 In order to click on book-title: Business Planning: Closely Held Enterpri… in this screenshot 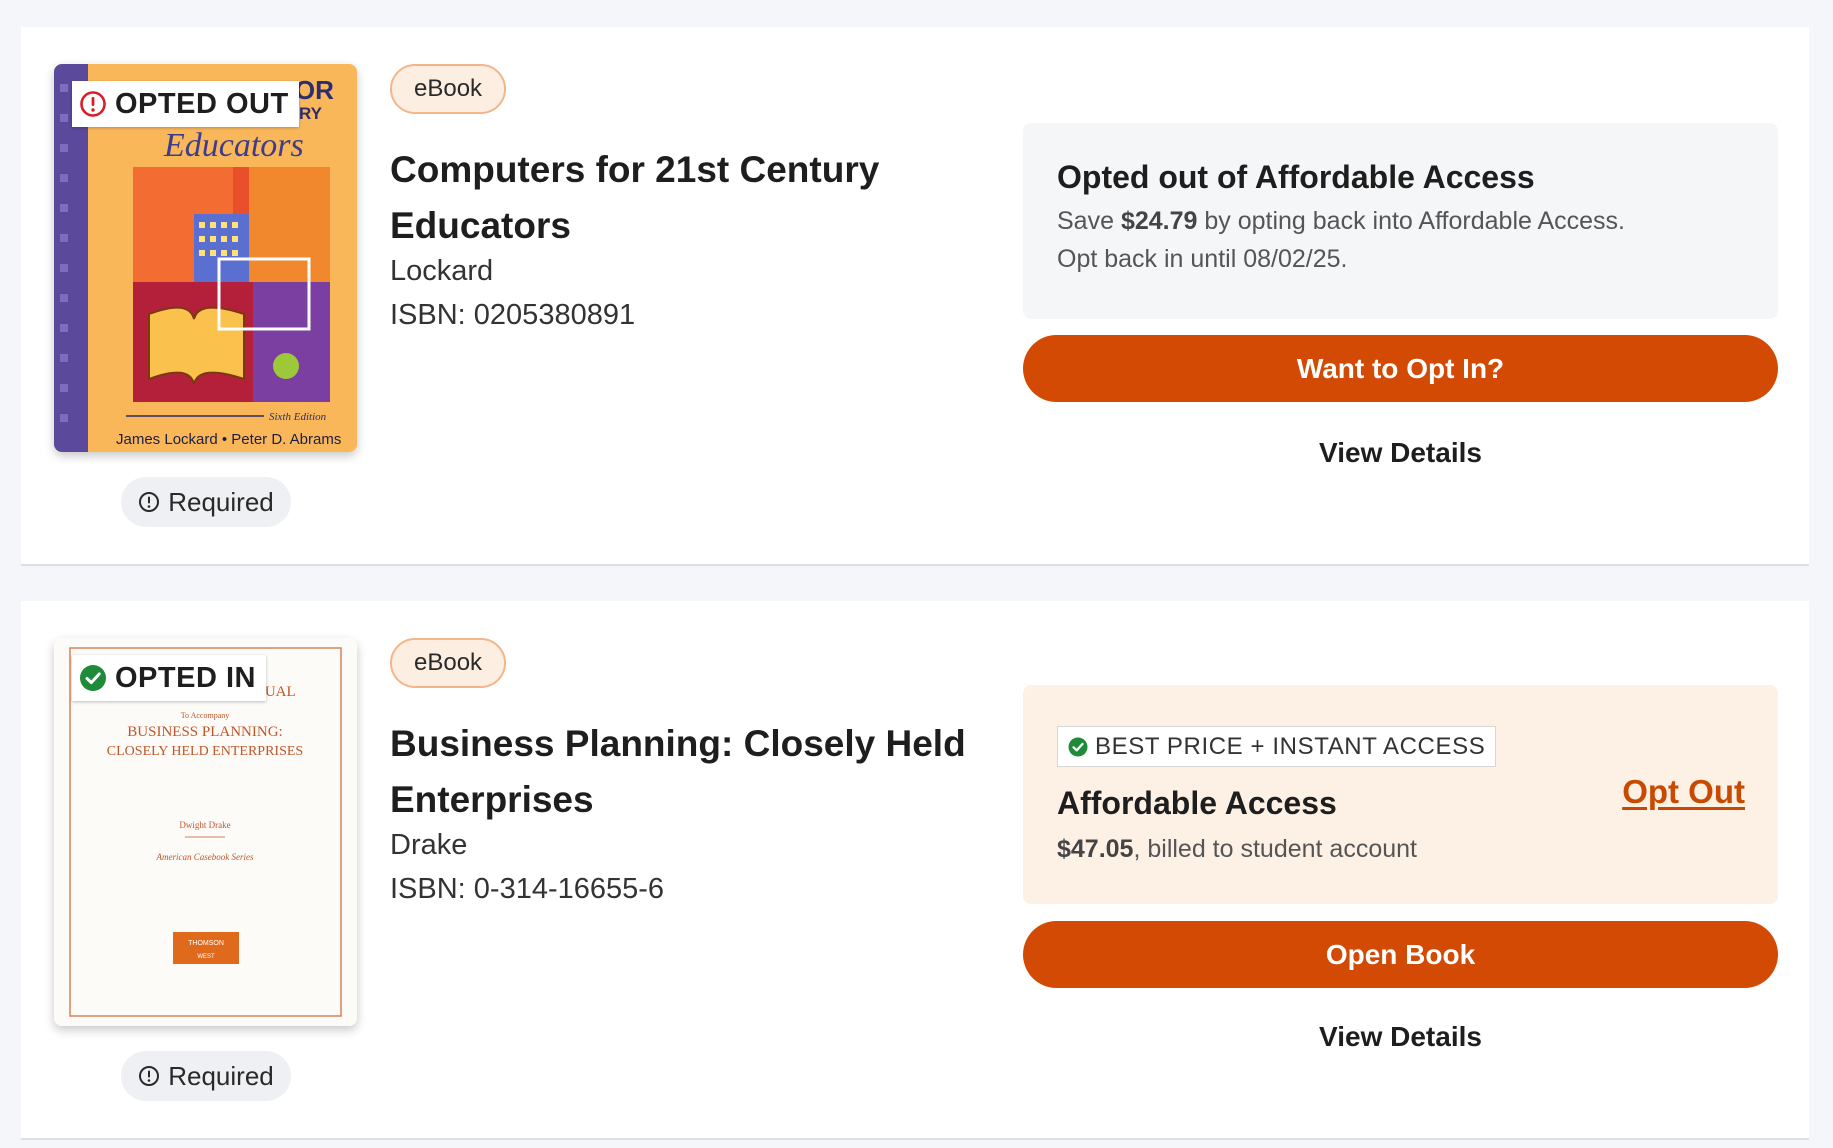, I will do `click(678, 771)`.